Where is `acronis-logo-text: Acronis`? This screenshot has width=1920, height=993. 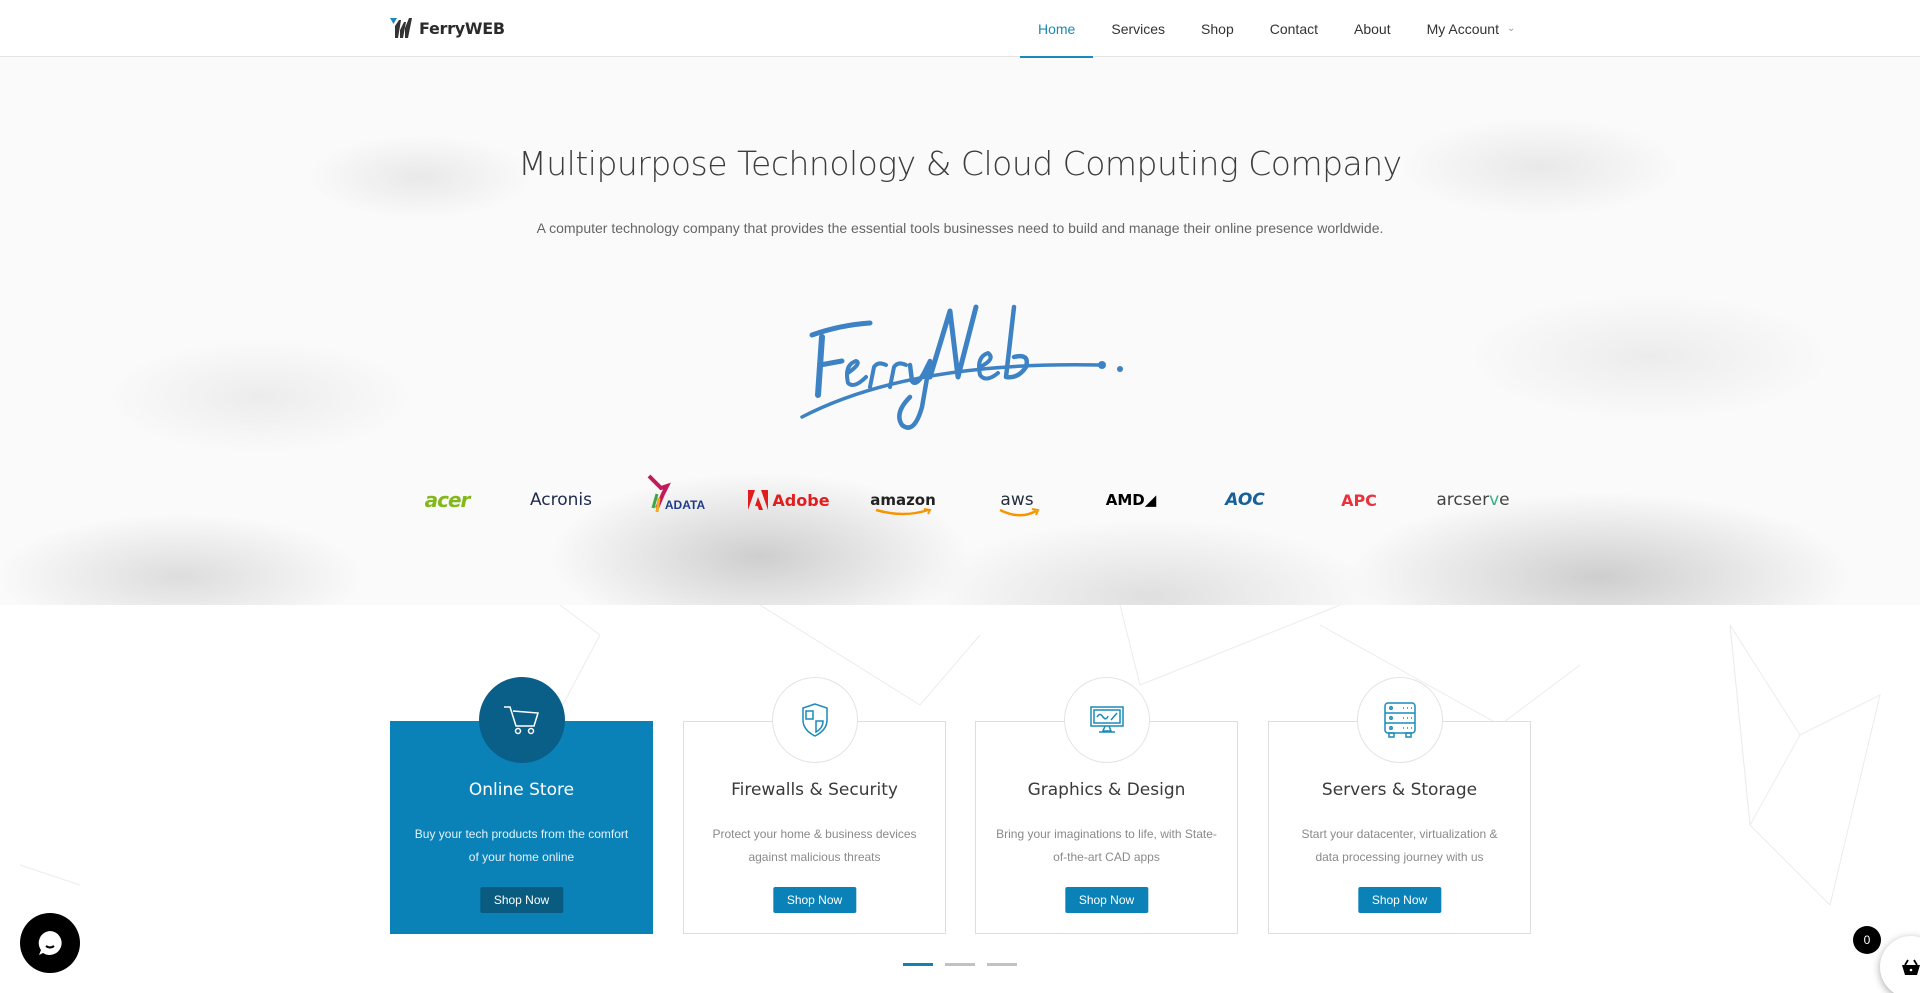 acronis-logo-text: Acronis is located at coordinates (561, 500).